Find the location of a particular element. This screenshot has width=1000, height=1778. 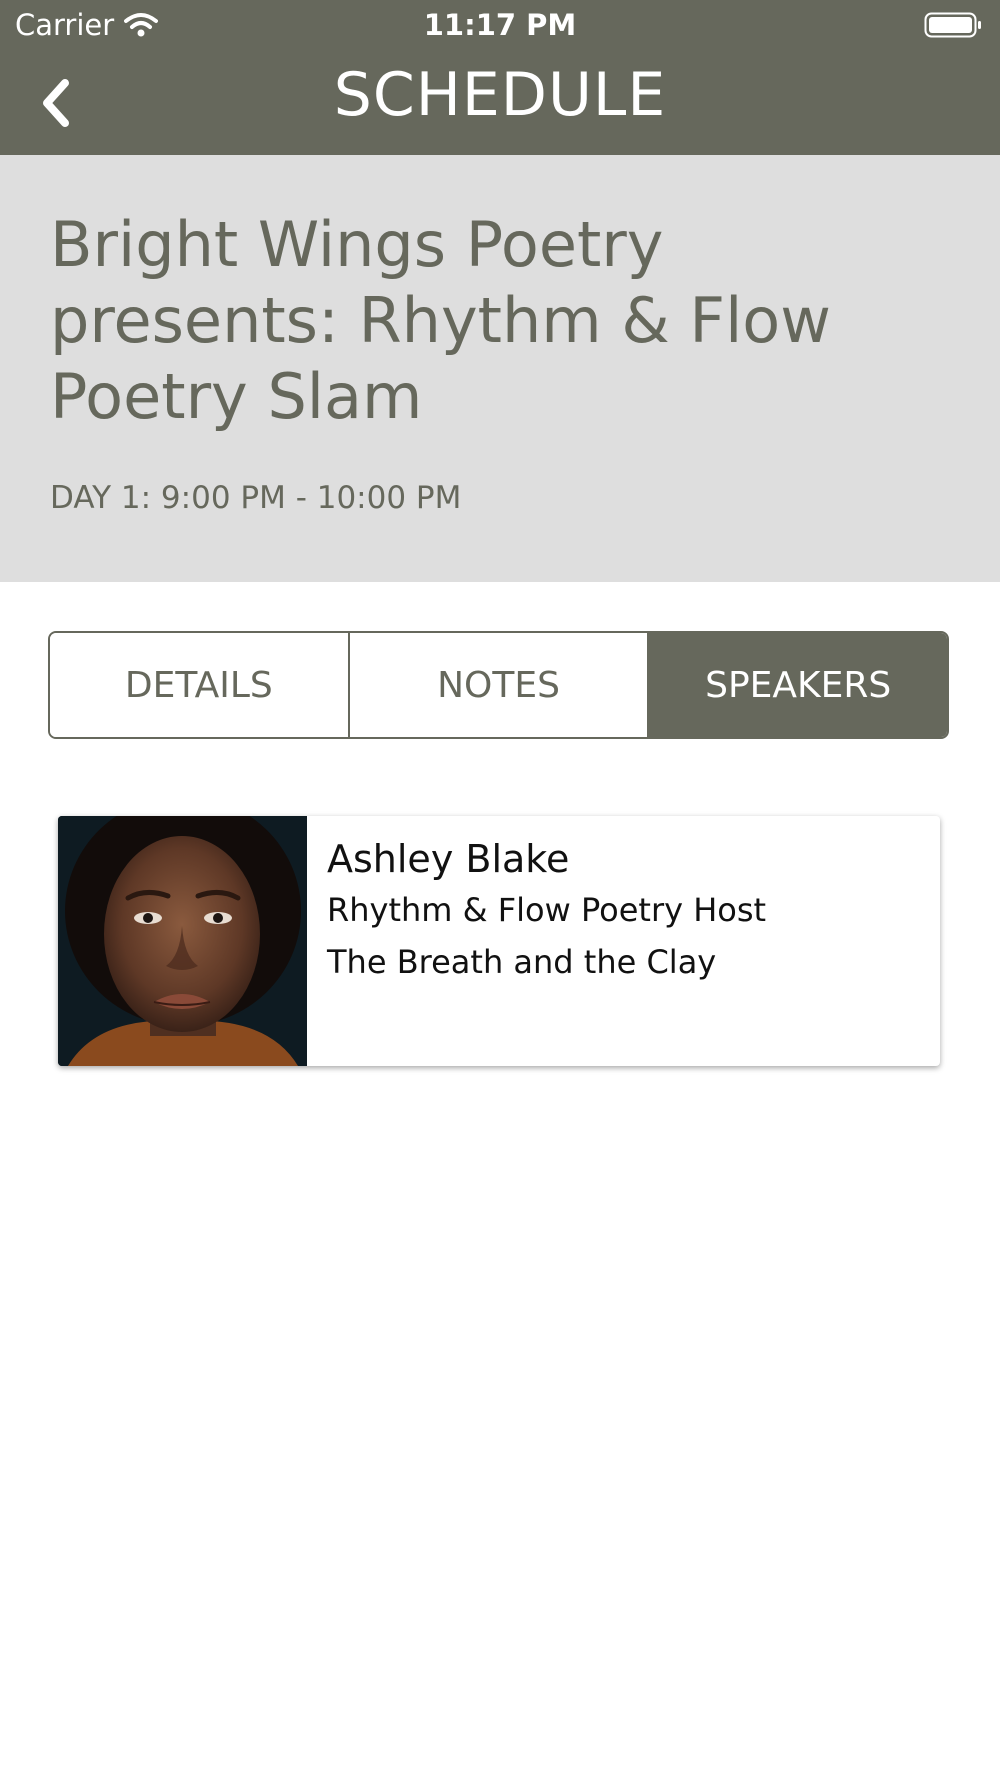

header-bar: Carrier 11:17 PM SCHEDULE is located at coordinates (500, 77).